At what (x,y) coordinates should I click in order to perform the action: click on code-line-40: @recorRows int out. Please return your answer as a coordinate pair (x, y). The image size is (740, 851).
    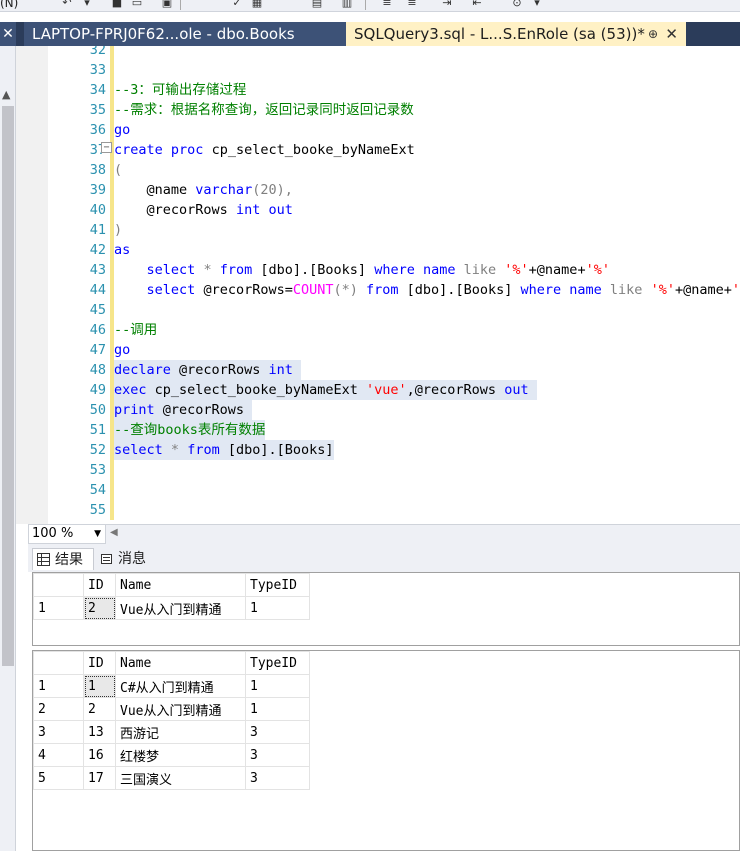
    Looking at the image, I should click on (203, 210).